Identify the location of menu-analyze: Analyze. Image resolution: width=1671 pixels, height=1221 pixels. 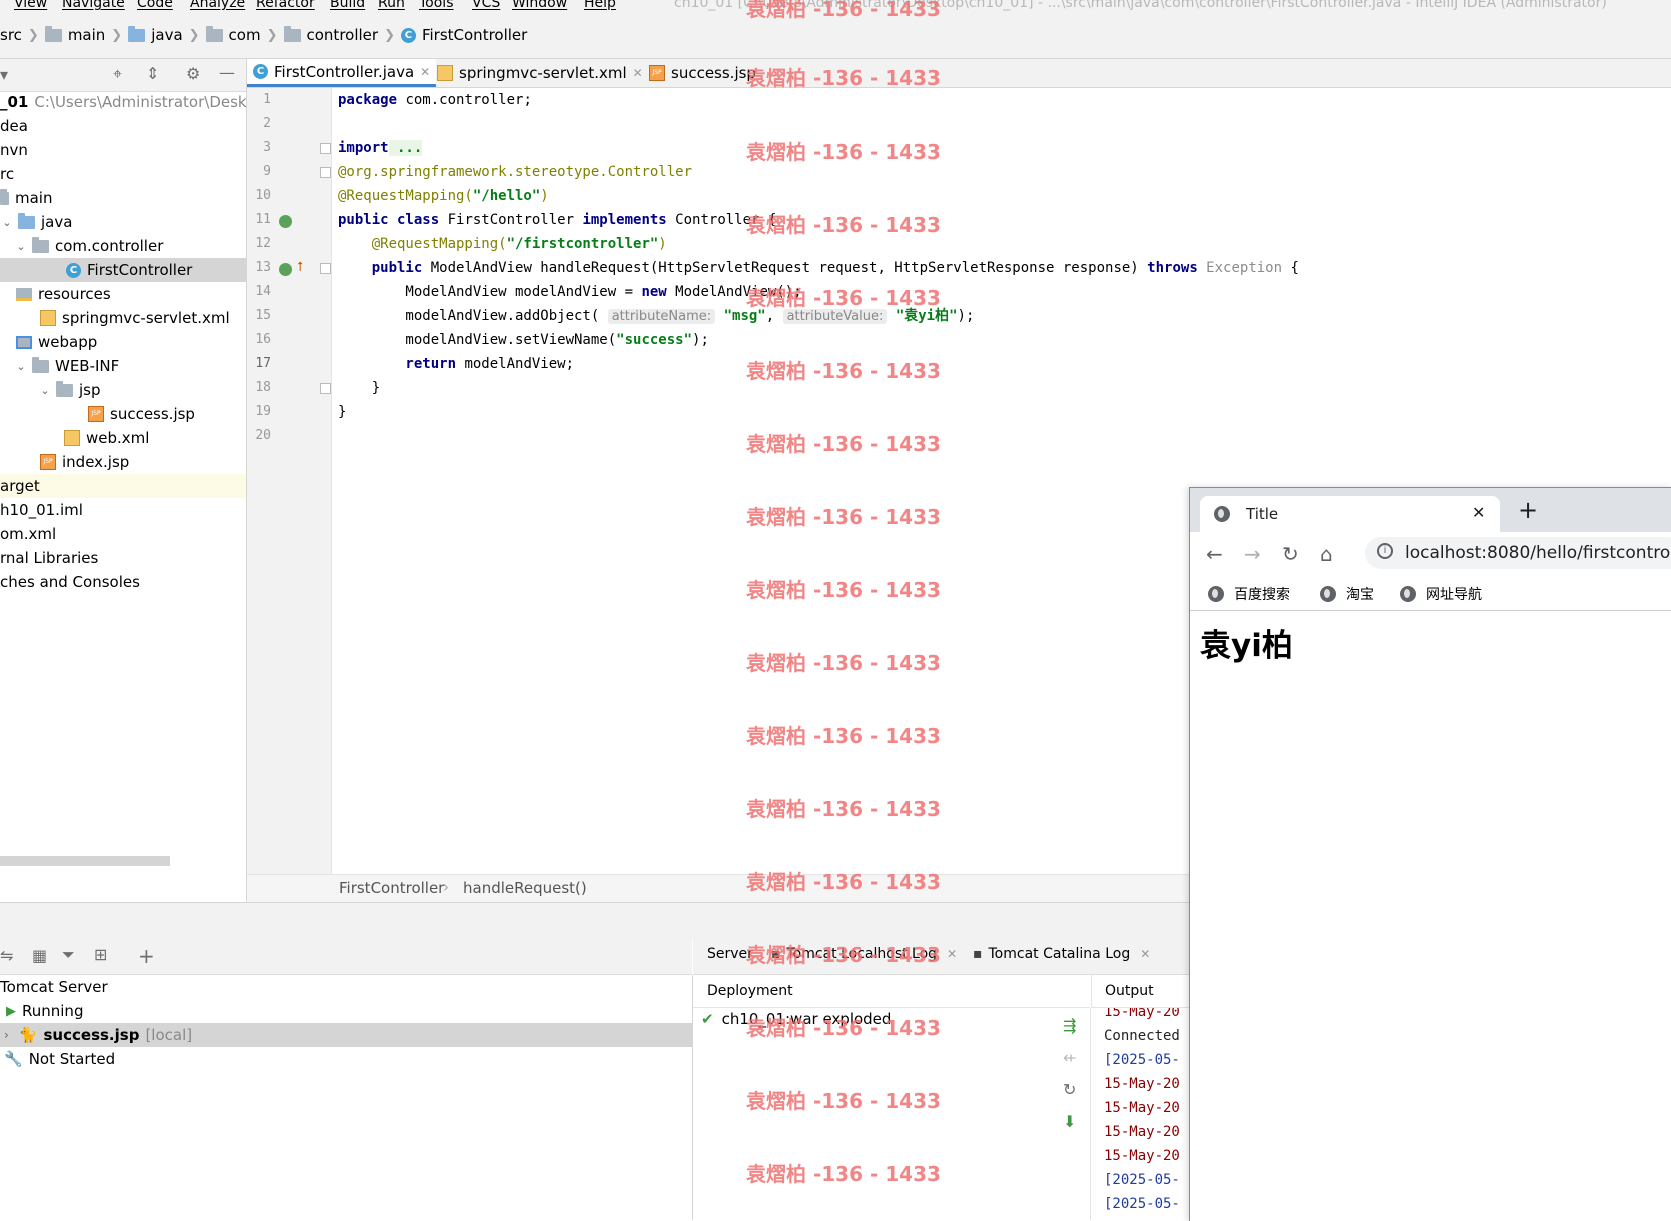
(217, 5).